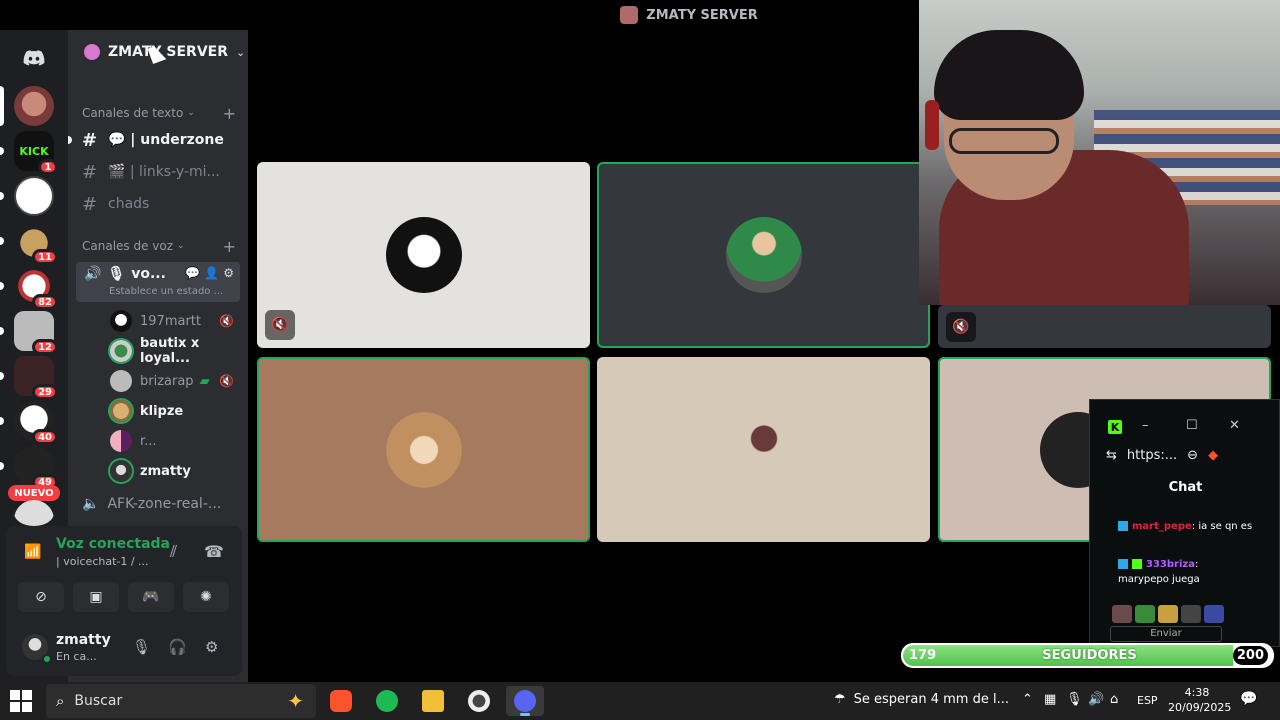 Image resolution: width=1280 pixels, height=720 pixels. I want to click on maximize-icon: ☐, so click(1192, 425).